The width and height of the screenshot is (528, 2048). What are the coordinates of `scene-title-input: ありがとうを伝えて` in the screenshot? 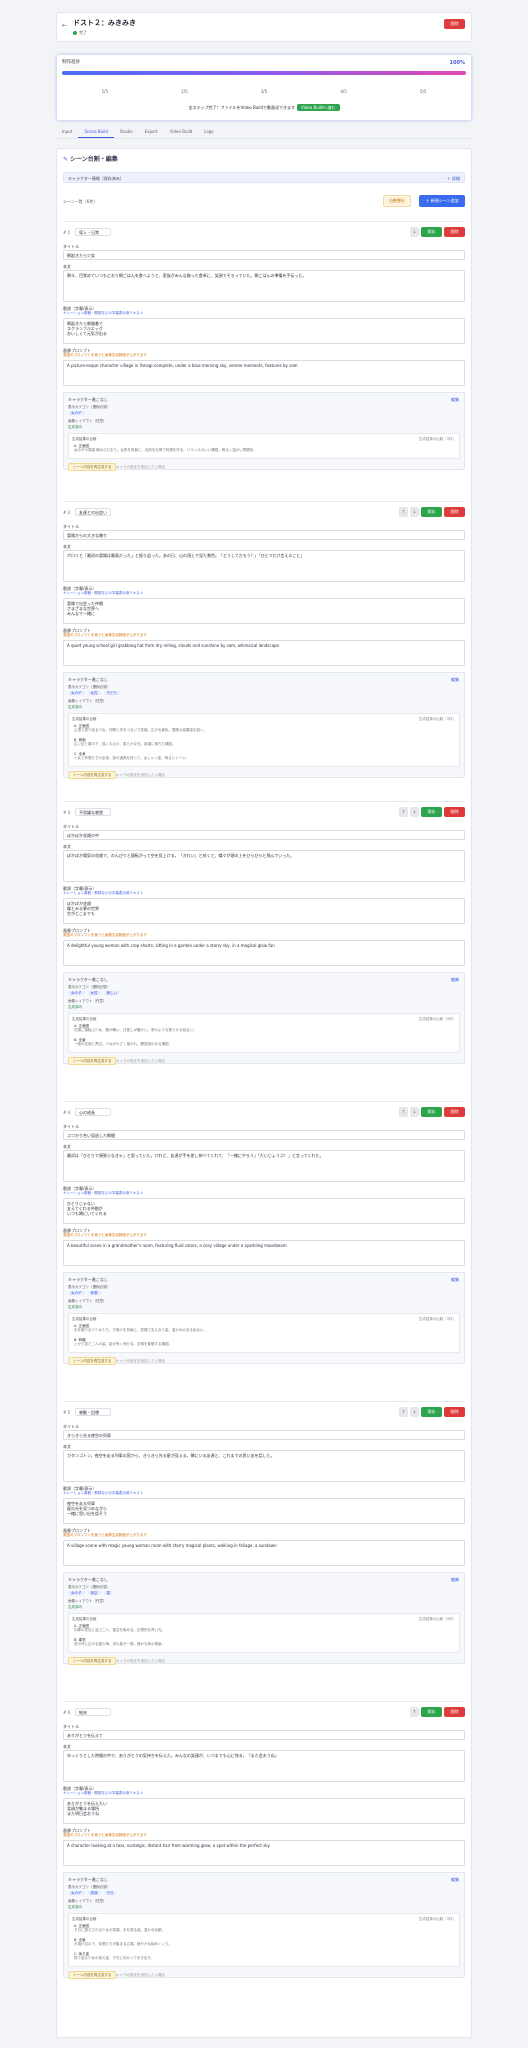 It's located at (264, 1735).